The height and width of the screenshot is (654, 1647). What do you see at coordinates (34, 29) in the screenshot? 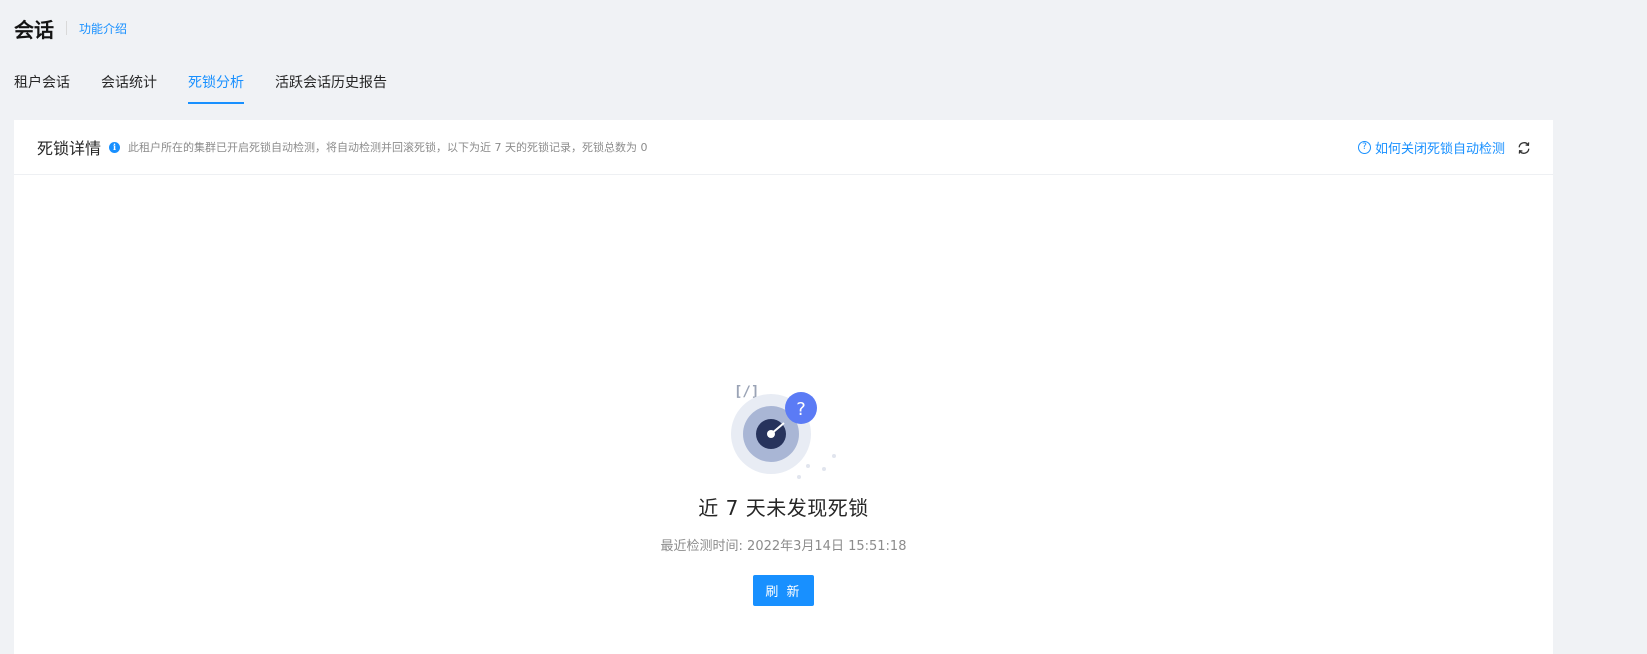
I see `page-title: 会话` at bounding box center [34, 29].